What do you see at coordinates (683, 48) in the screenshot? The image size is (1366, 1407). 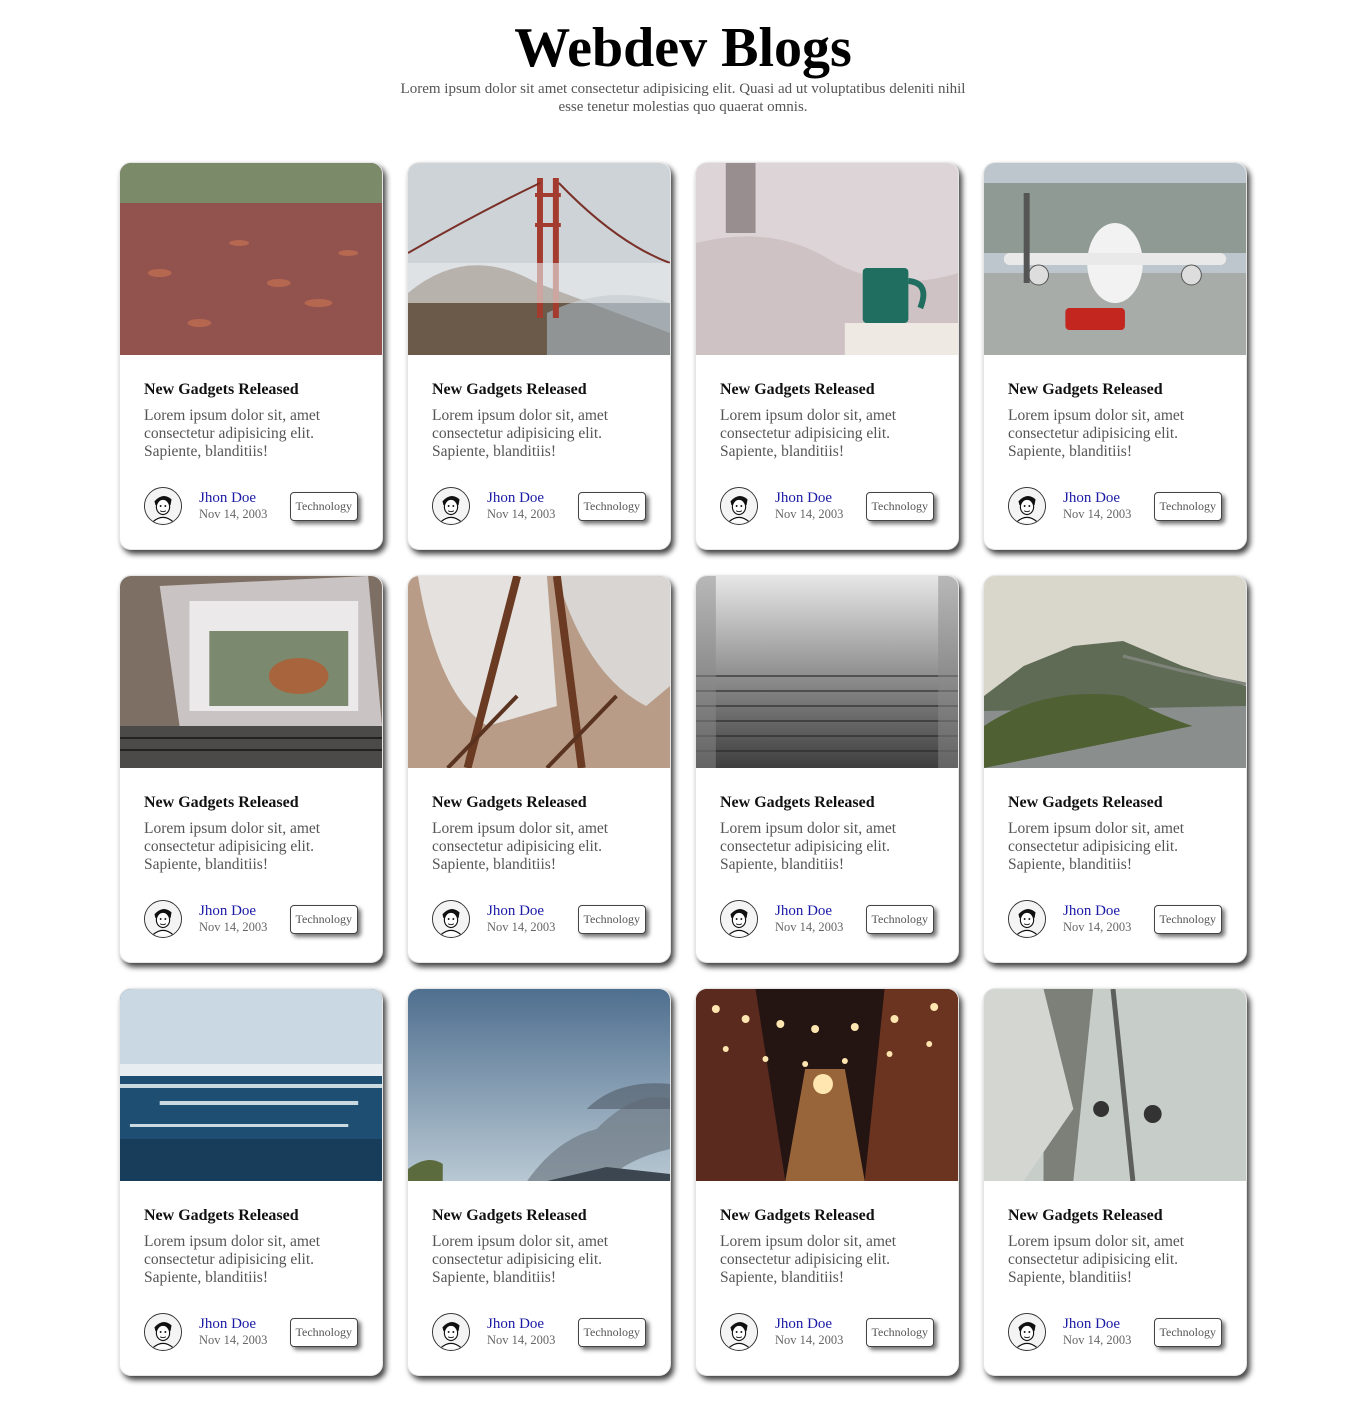 I see `page-title: Webdev Blogs` at bounding box center [683, 48].